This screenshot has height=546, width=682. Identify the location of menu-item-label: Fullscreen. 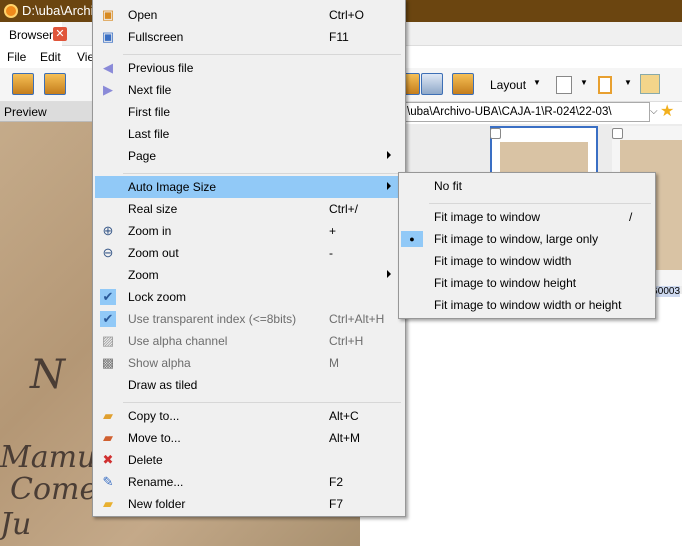
(156, 37).